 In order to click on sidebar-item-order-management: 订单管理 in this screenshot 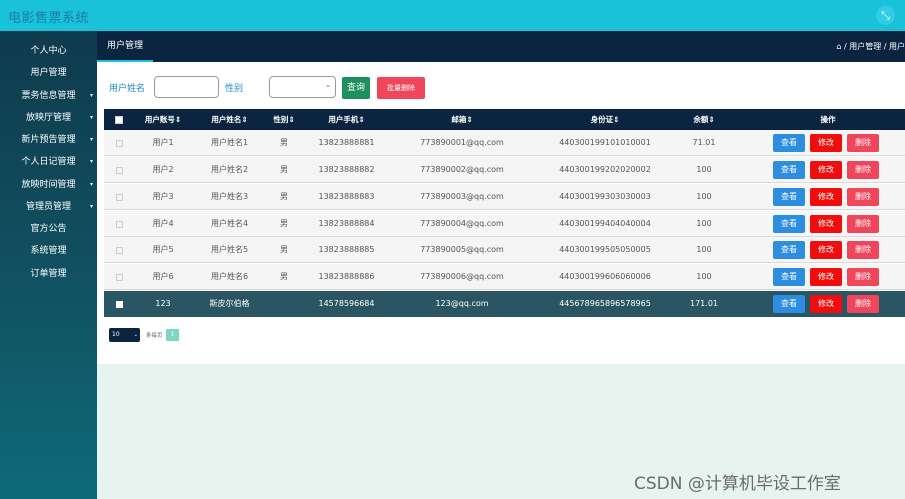, I will do `click(48, 274)`.